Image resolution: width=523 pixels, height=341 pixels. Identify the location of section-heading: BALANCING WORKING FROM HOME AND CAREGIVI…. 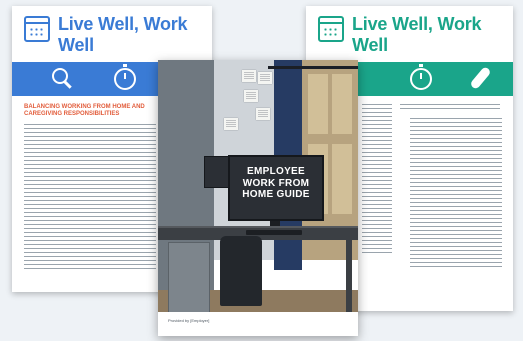
(84, 110).